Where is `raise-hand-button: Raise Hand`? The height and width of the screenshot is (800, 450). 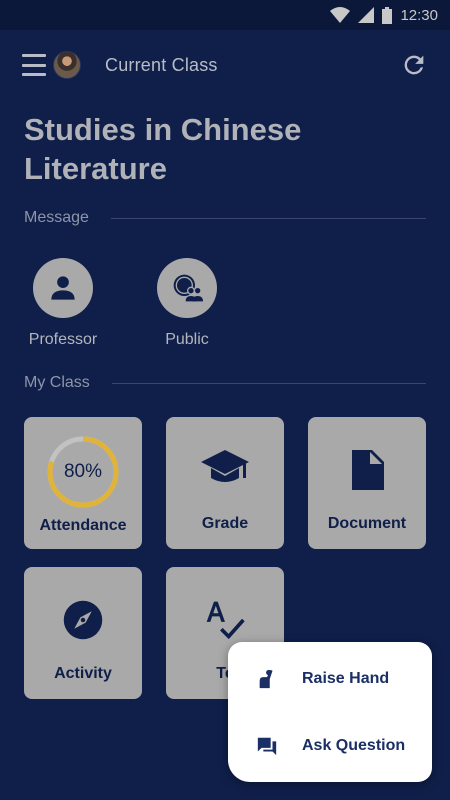
raise-hand-button: Raise Hand is located at coordinates (330, 676).